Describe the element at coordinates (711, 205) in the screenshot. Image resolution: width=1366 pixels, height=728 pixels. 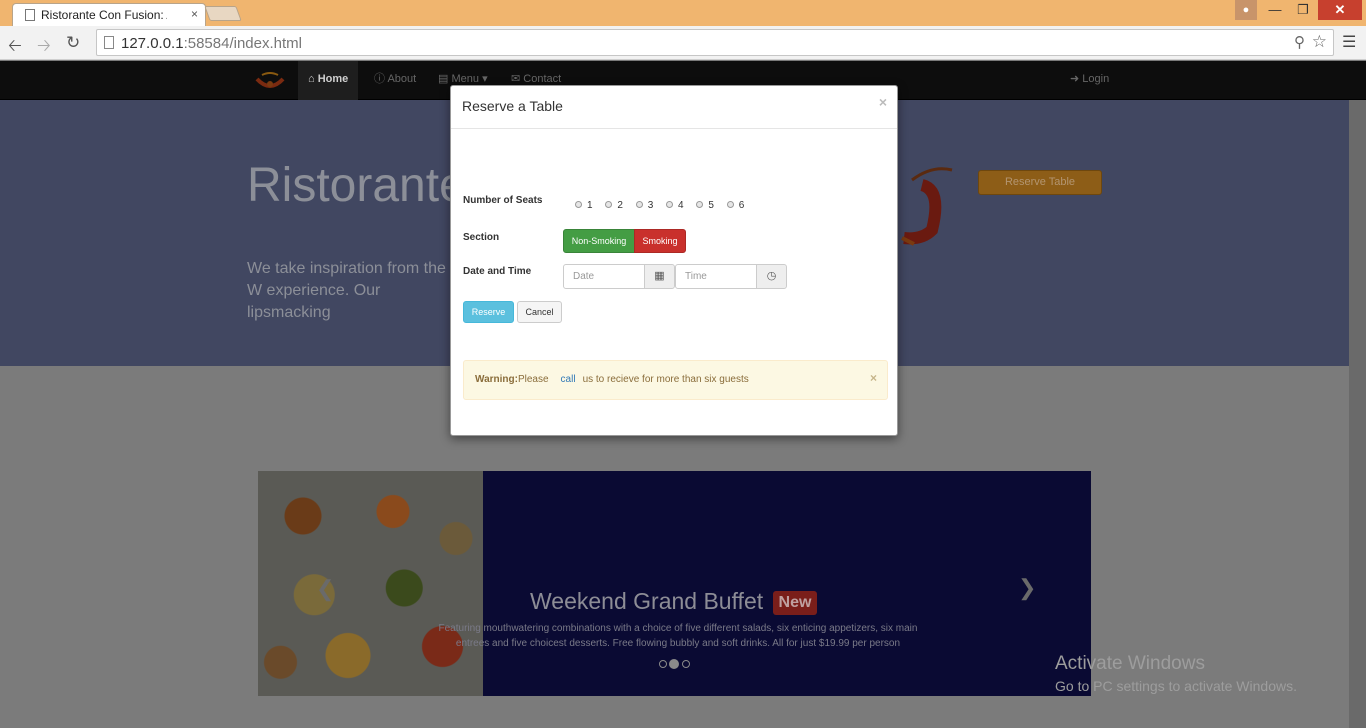
I see `seat-label: 5` at that location.